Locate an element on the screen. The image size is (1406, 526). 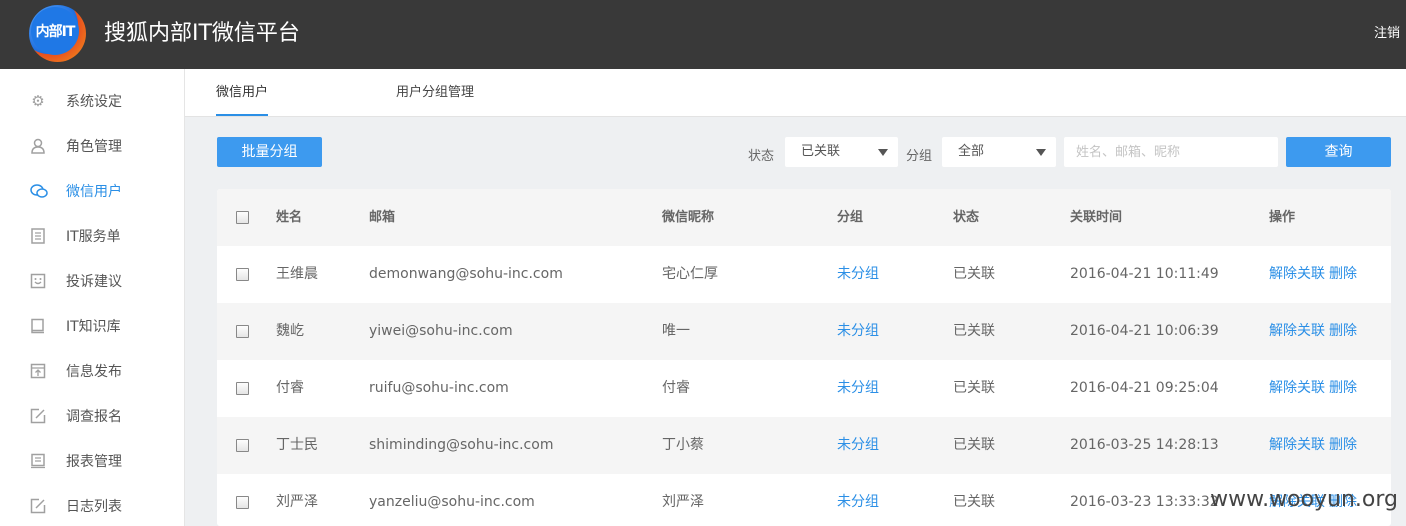
status-select-value: 已关联 is located at coordinates (821, 151).